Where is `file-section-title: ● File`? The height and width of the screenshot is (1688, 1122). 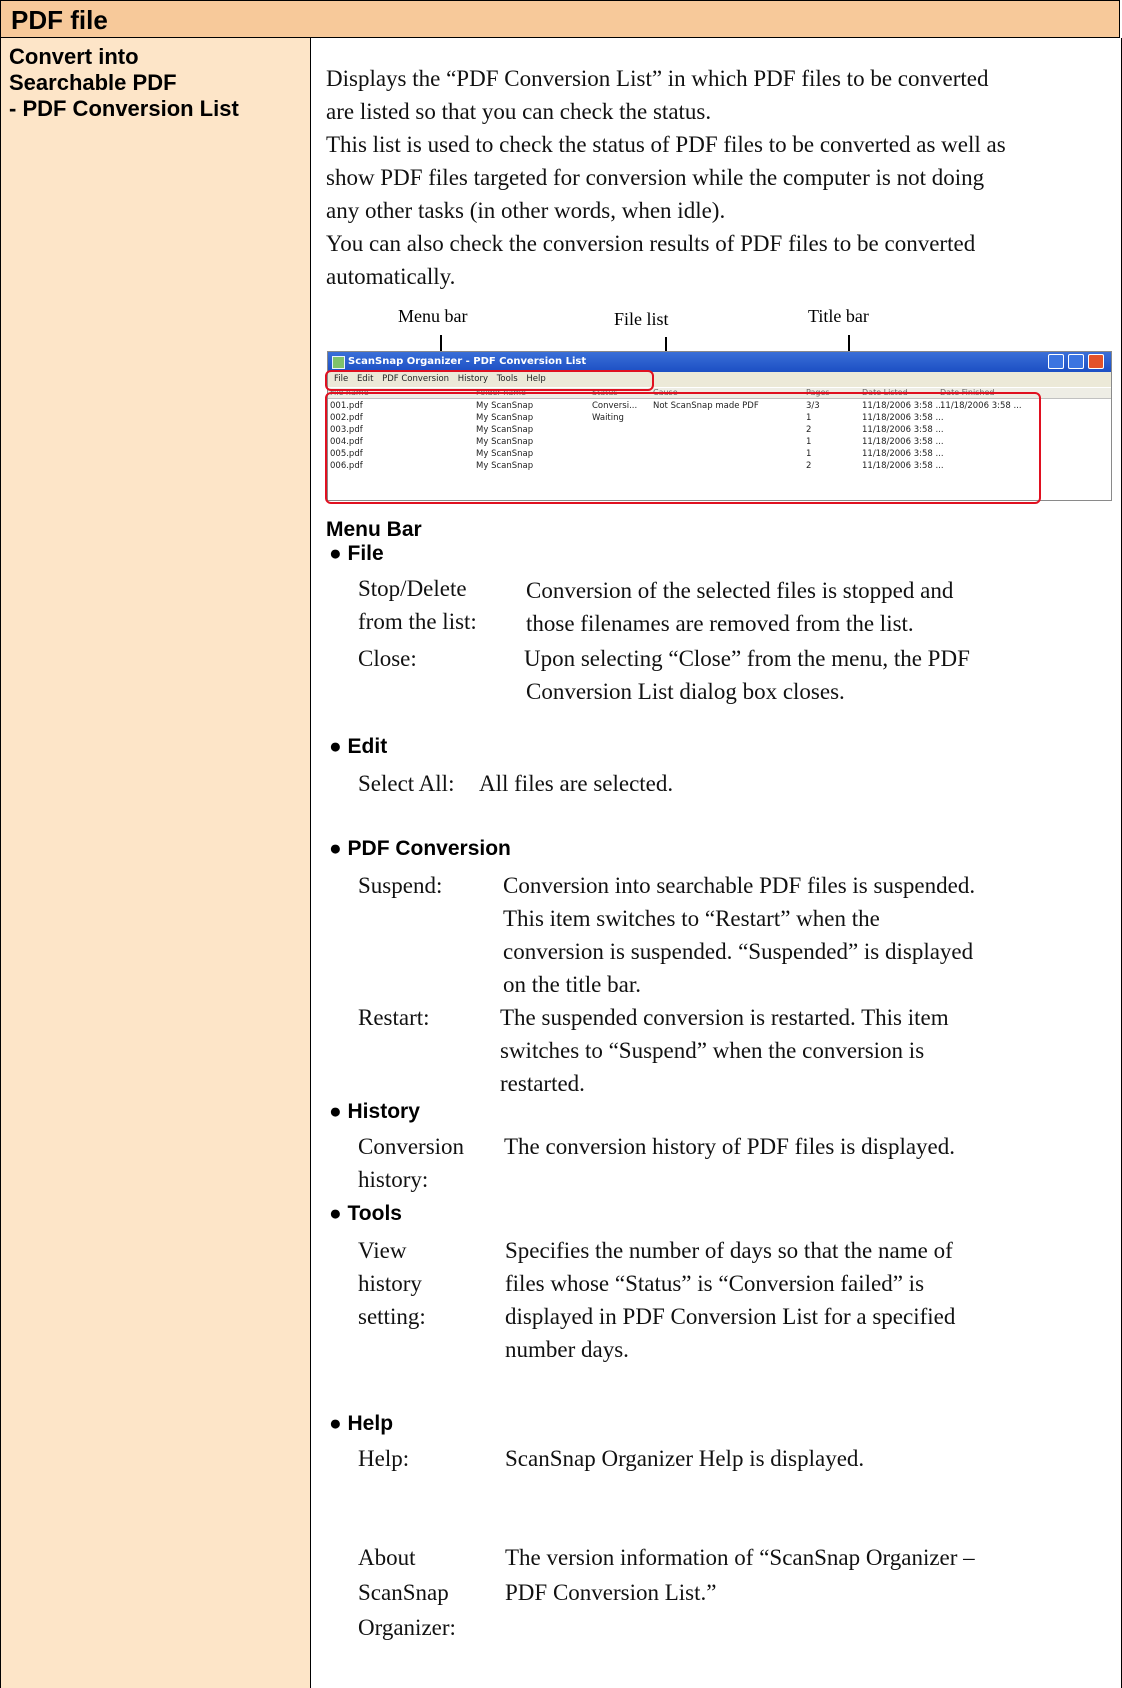
file-section-title: ● File is located at coordinates (356, 553).